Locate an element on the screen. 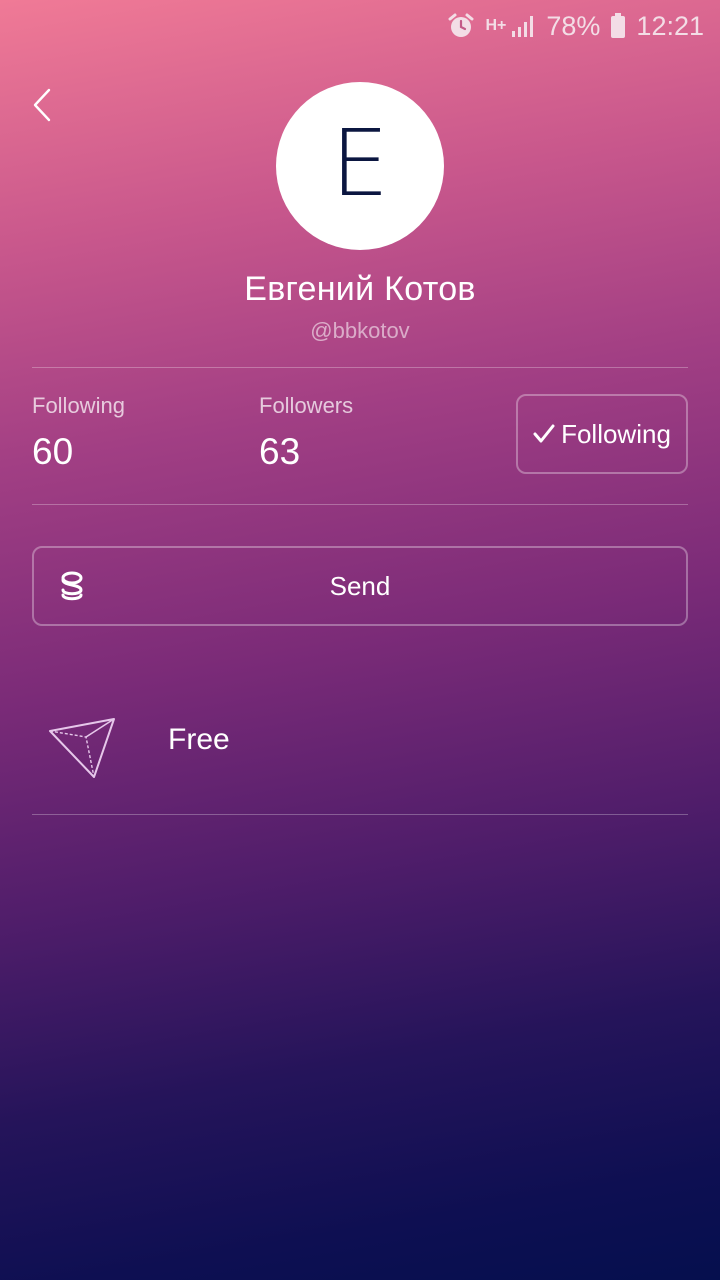  following-label: Following is located at coordinates (78, 405).